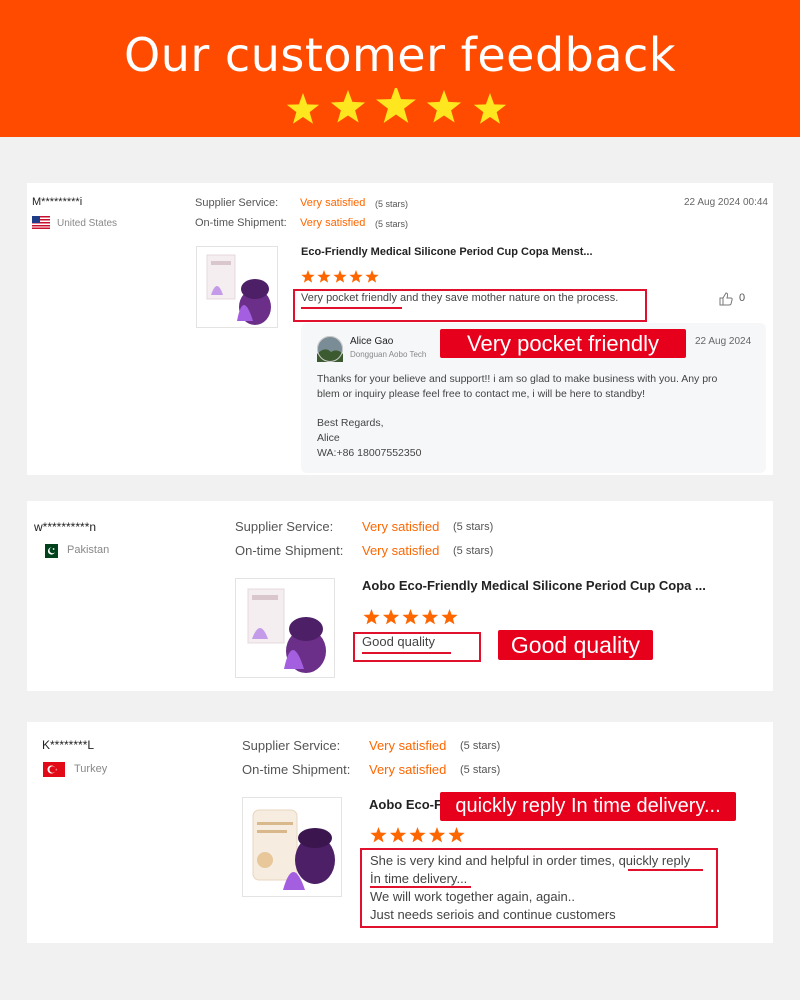 The width and height of the screenshot is (800, 1000). I want to click on flag-us-icon, so click(41, 222).